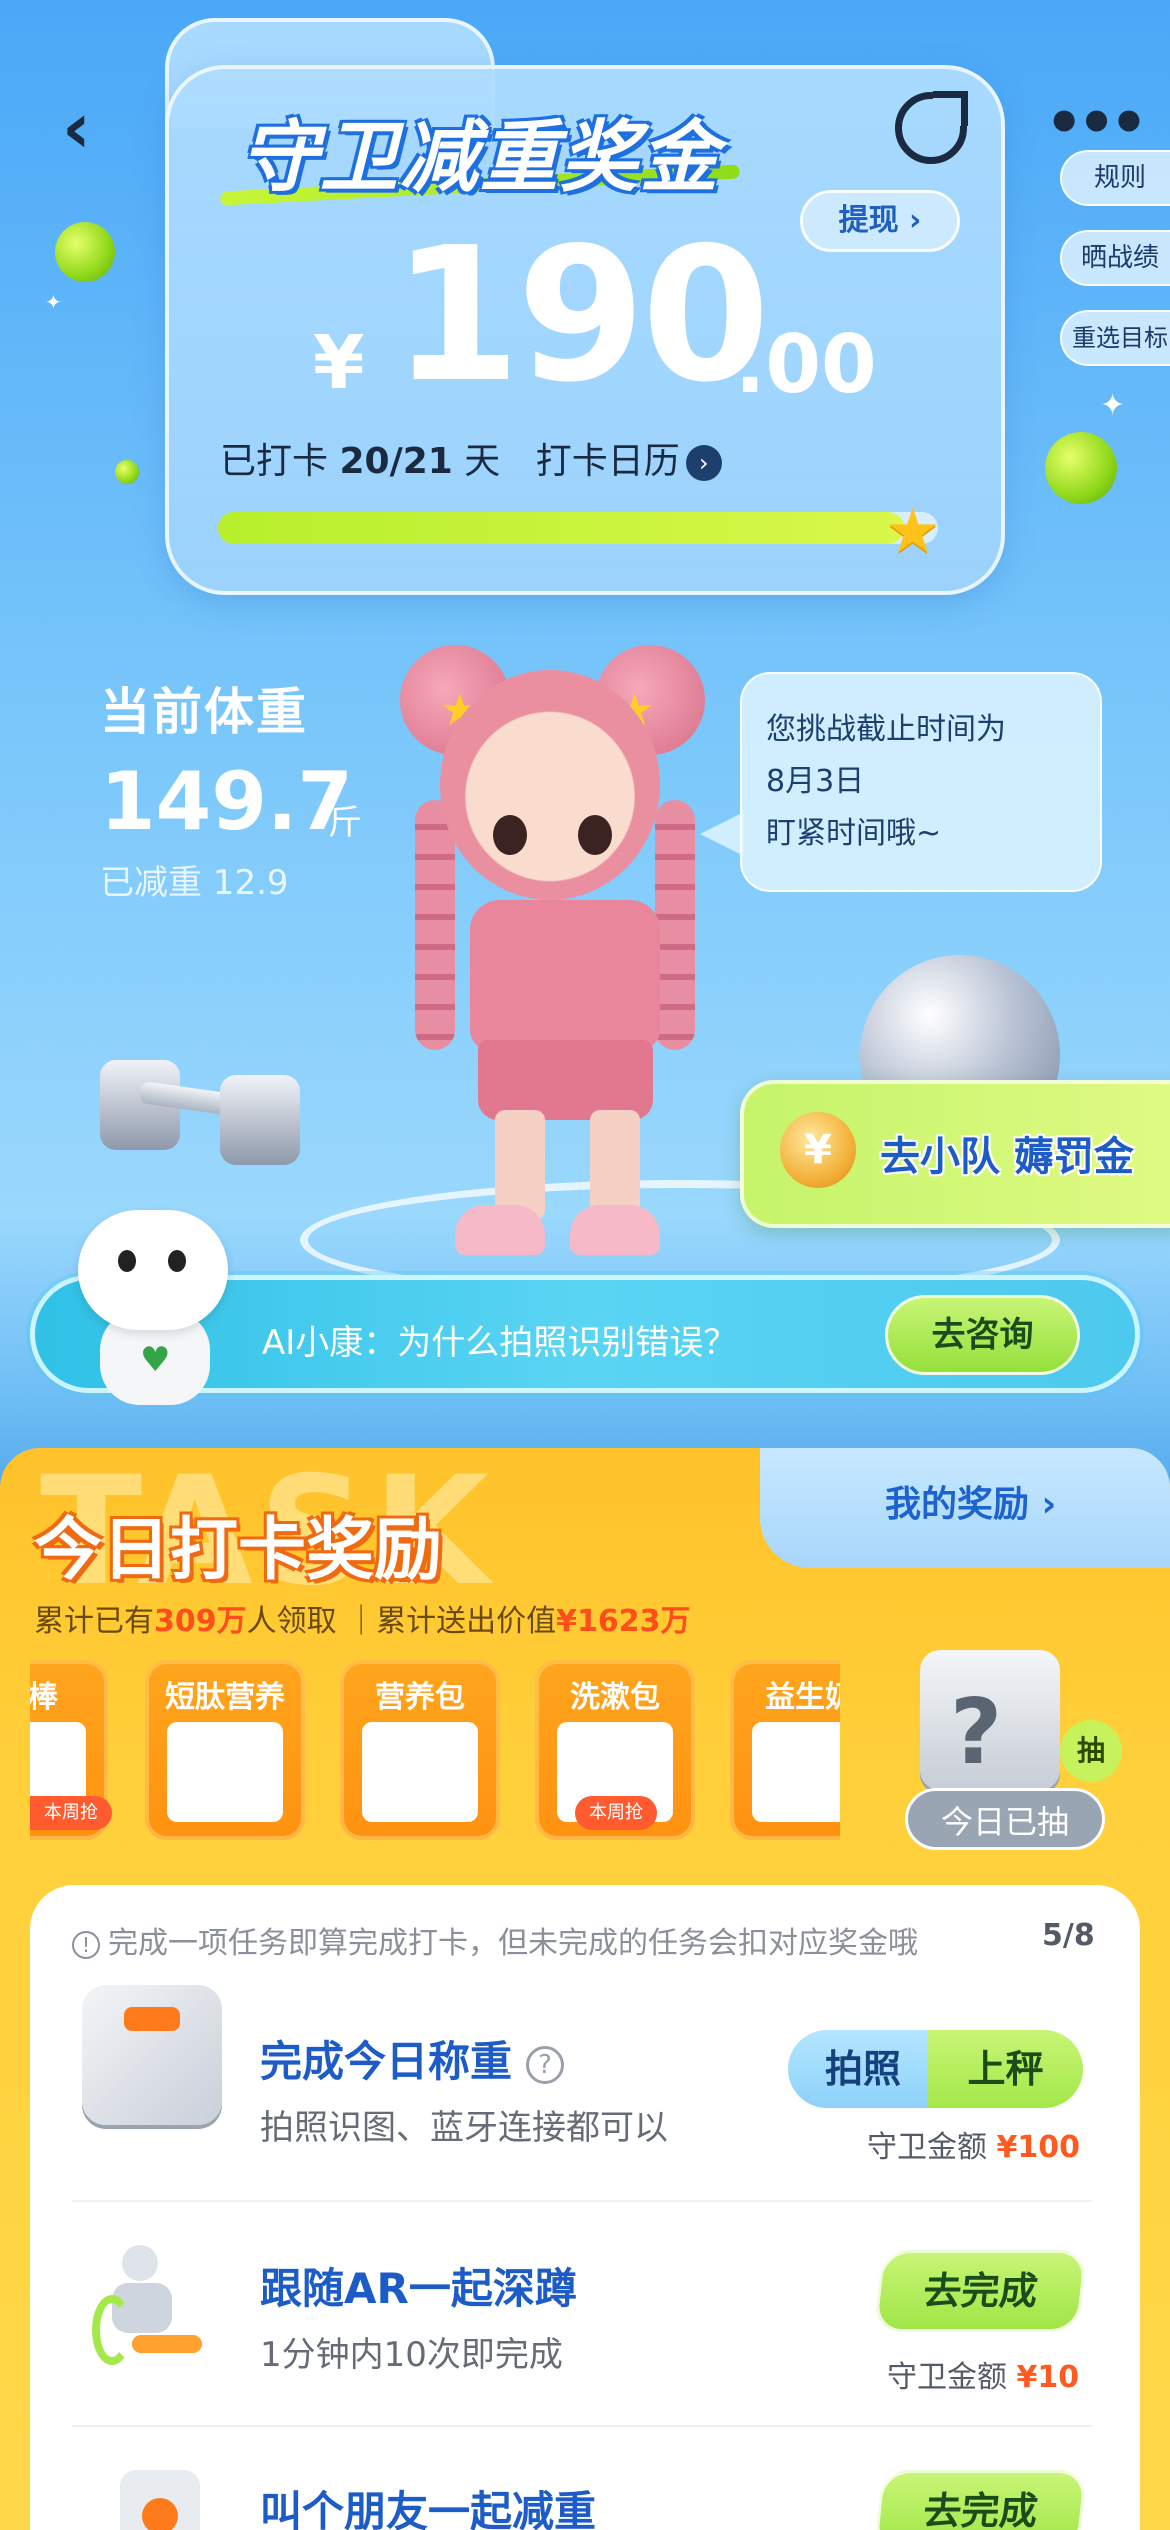  What do you see at coordinates (86, 1944) in the screenshot?
I see `info-icon: !` at bounding box center [86, 1944].